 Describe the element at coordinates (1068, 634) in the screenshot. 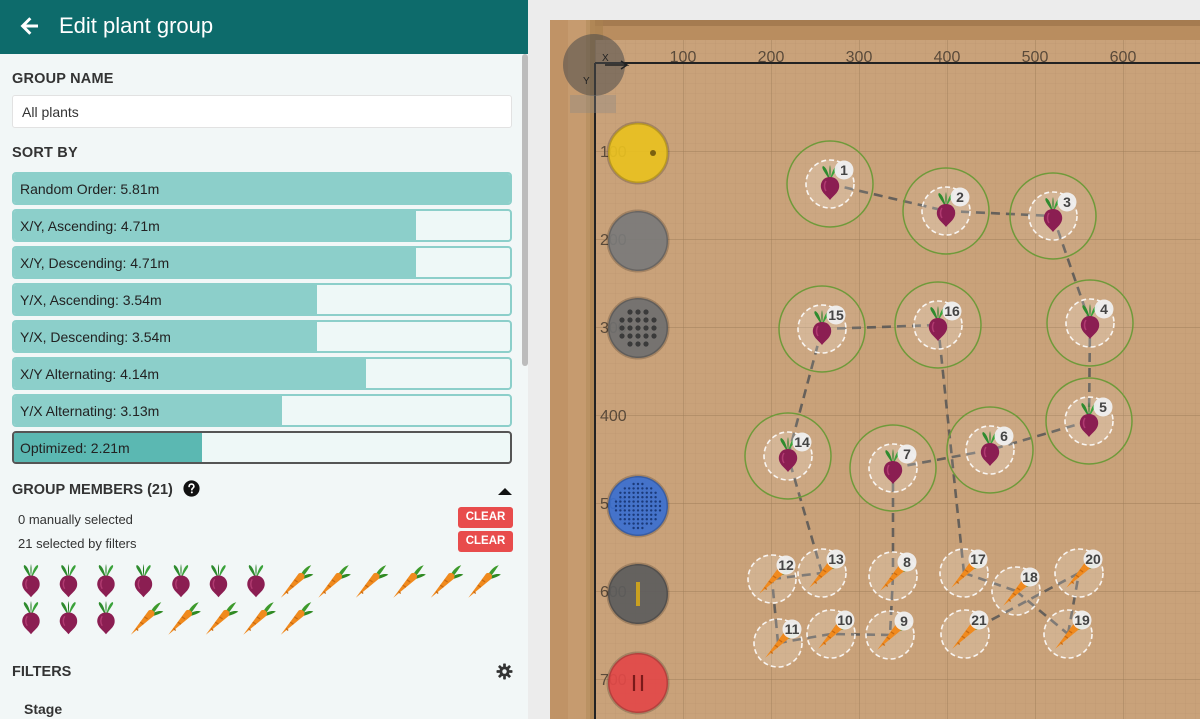

I see `carrot-plant: 19` at that location.